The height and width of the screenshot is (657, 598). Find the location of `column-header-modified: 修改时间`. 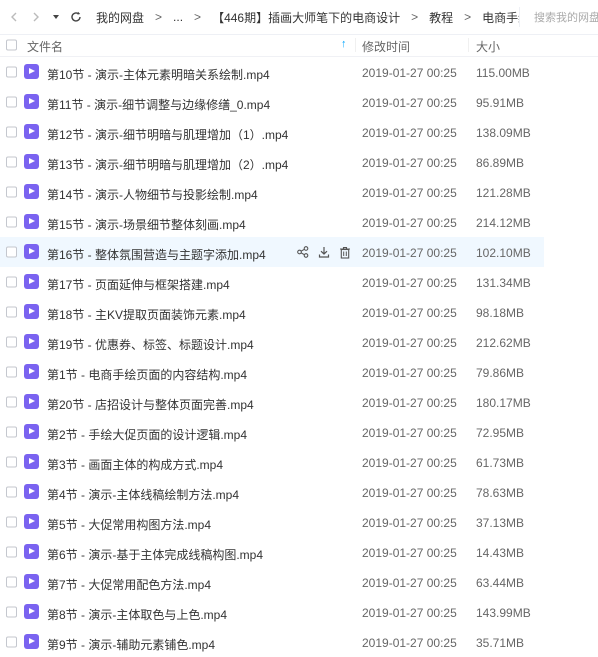

column-header-modified: 修改时间 is located at coordinates (386, 46).